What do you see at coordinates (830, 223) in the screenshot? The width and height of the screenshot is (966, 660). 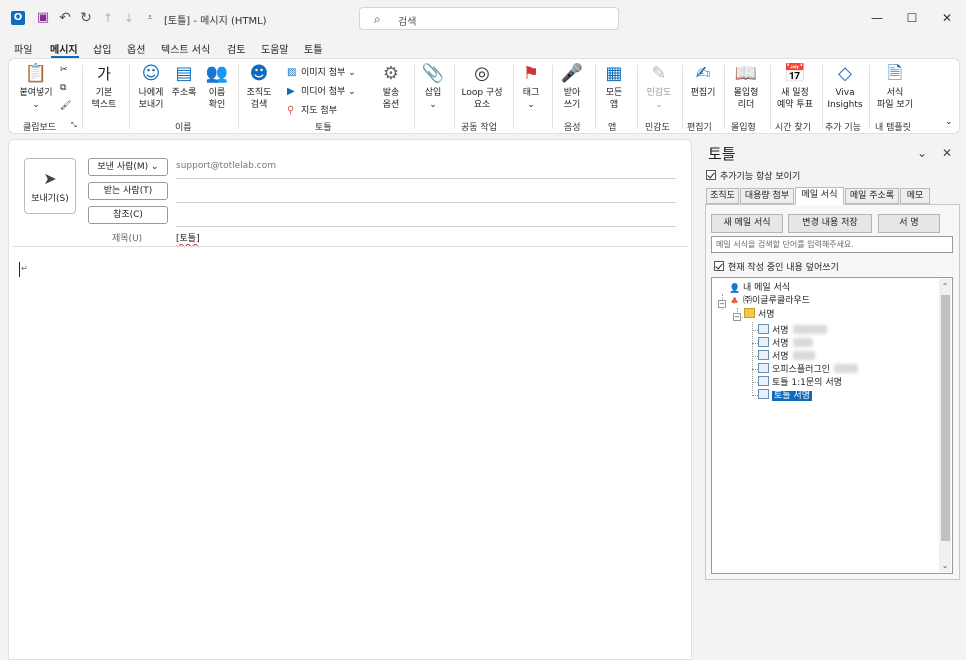 I see `save-changes-button: 변경 내용 저장` at bounding box center [830, 223].